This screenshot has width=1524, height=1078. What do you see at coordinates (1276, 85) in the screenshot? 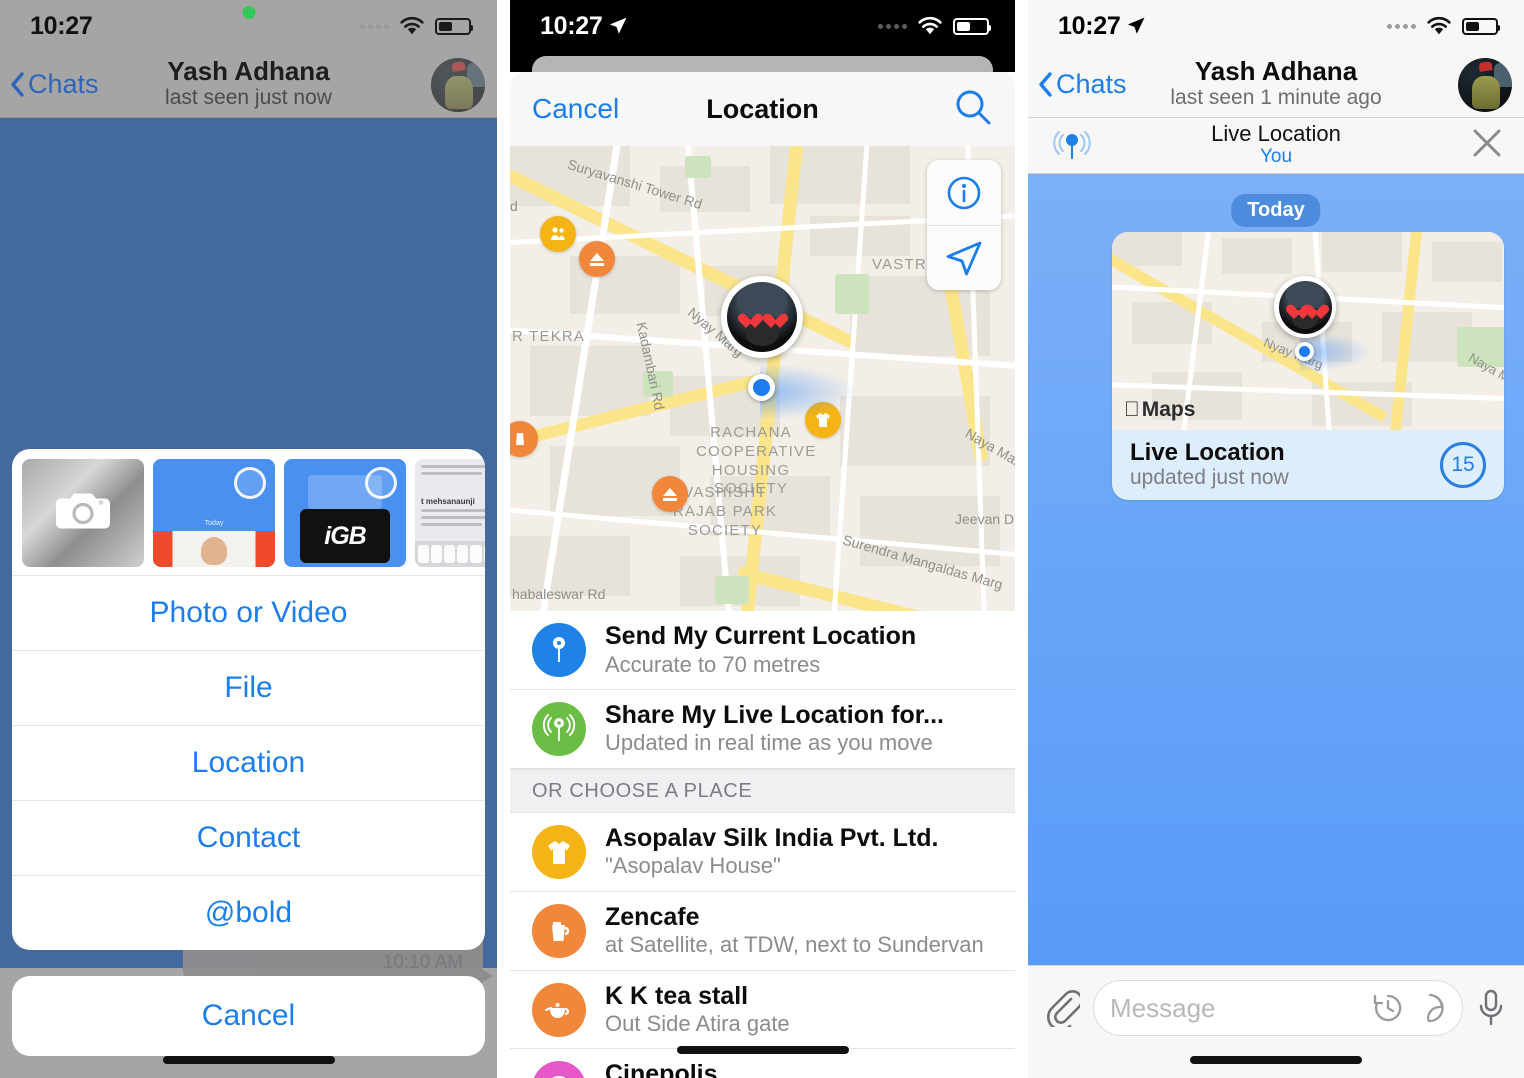
I see `chat-nav-bar-3: Chats Yash Adhana last seen 1 minute ago` at bounding box center [1276, 85].